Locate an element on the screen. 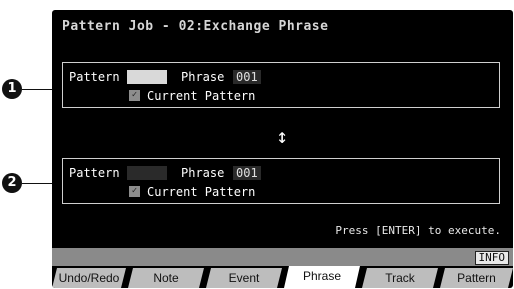  tab-pattern: Pattern is located at coordinates (476, 278).